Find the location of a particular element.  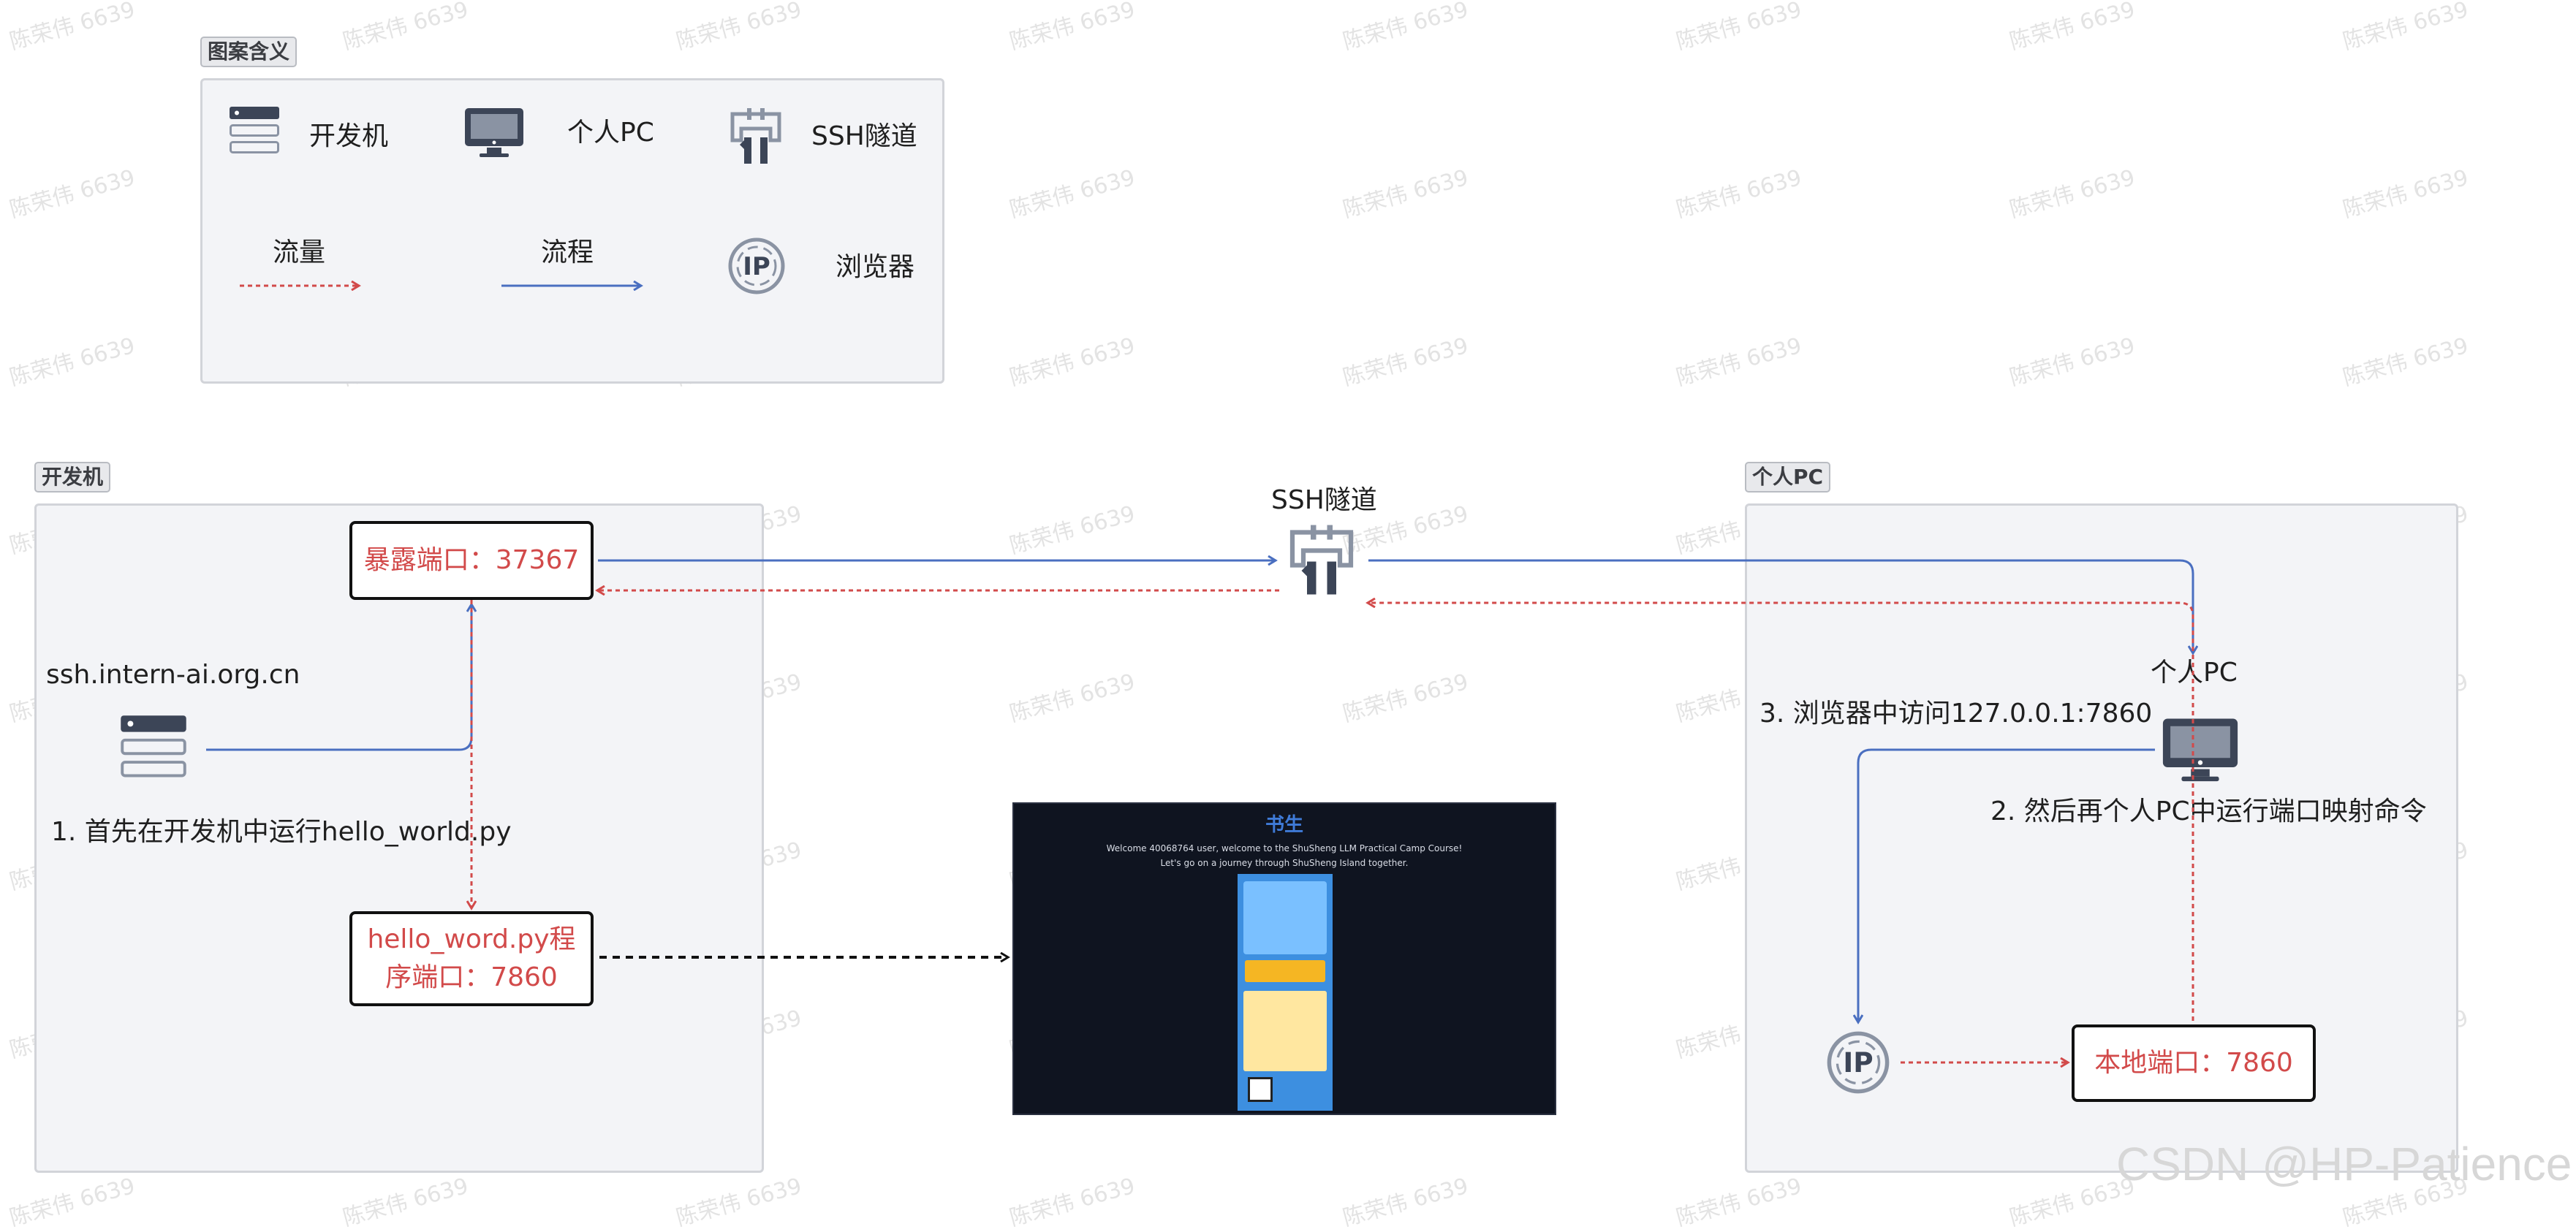

flow-server-to-exposed-port is located at coordinates (338, 678).